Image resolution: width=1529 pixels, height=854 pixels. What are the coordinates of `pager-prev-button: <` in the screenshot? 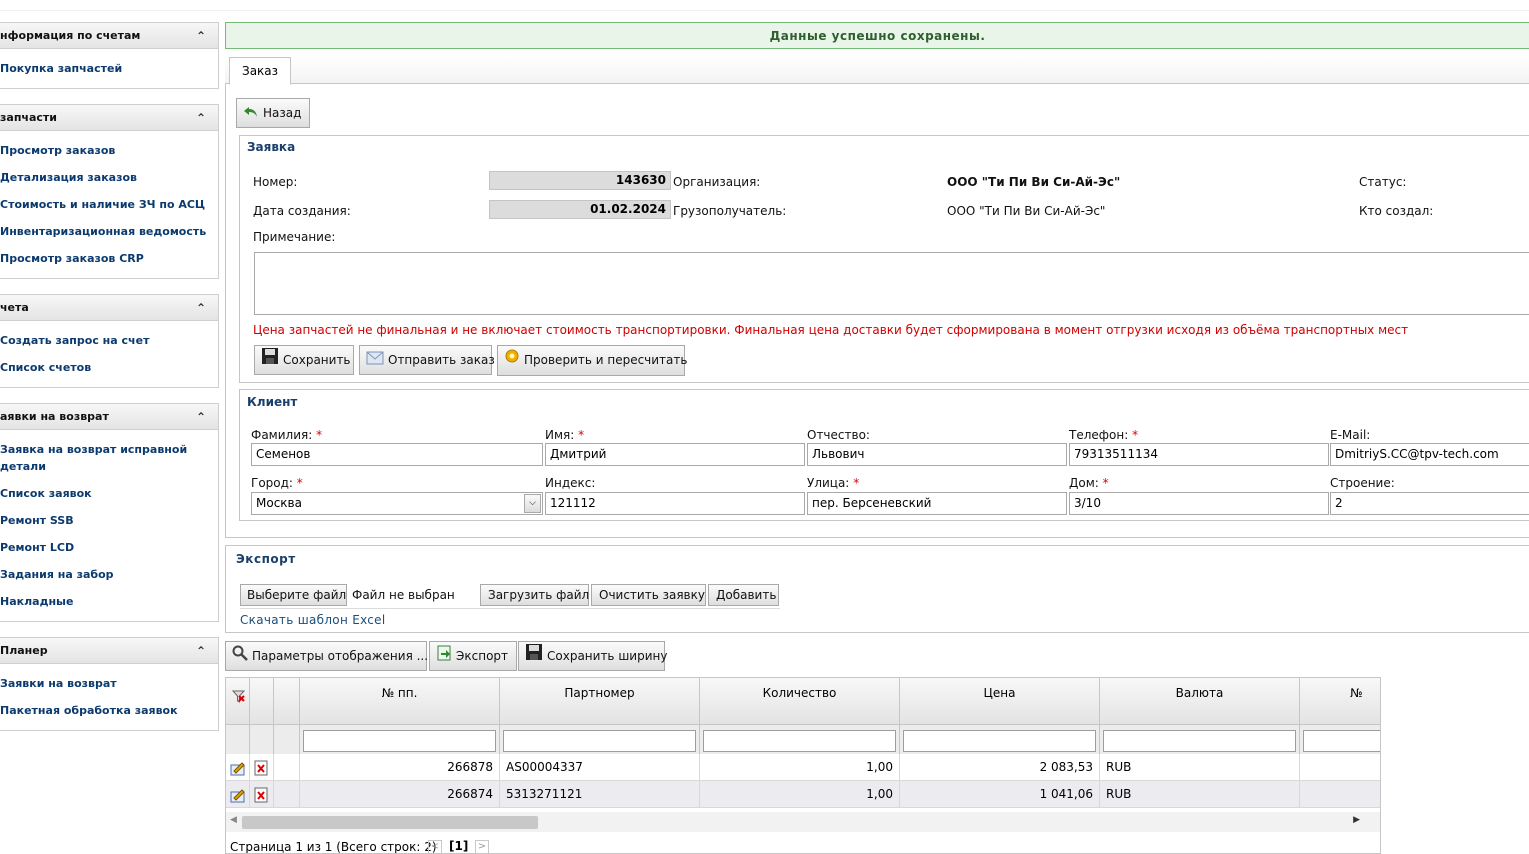 It's located at (435, 846).